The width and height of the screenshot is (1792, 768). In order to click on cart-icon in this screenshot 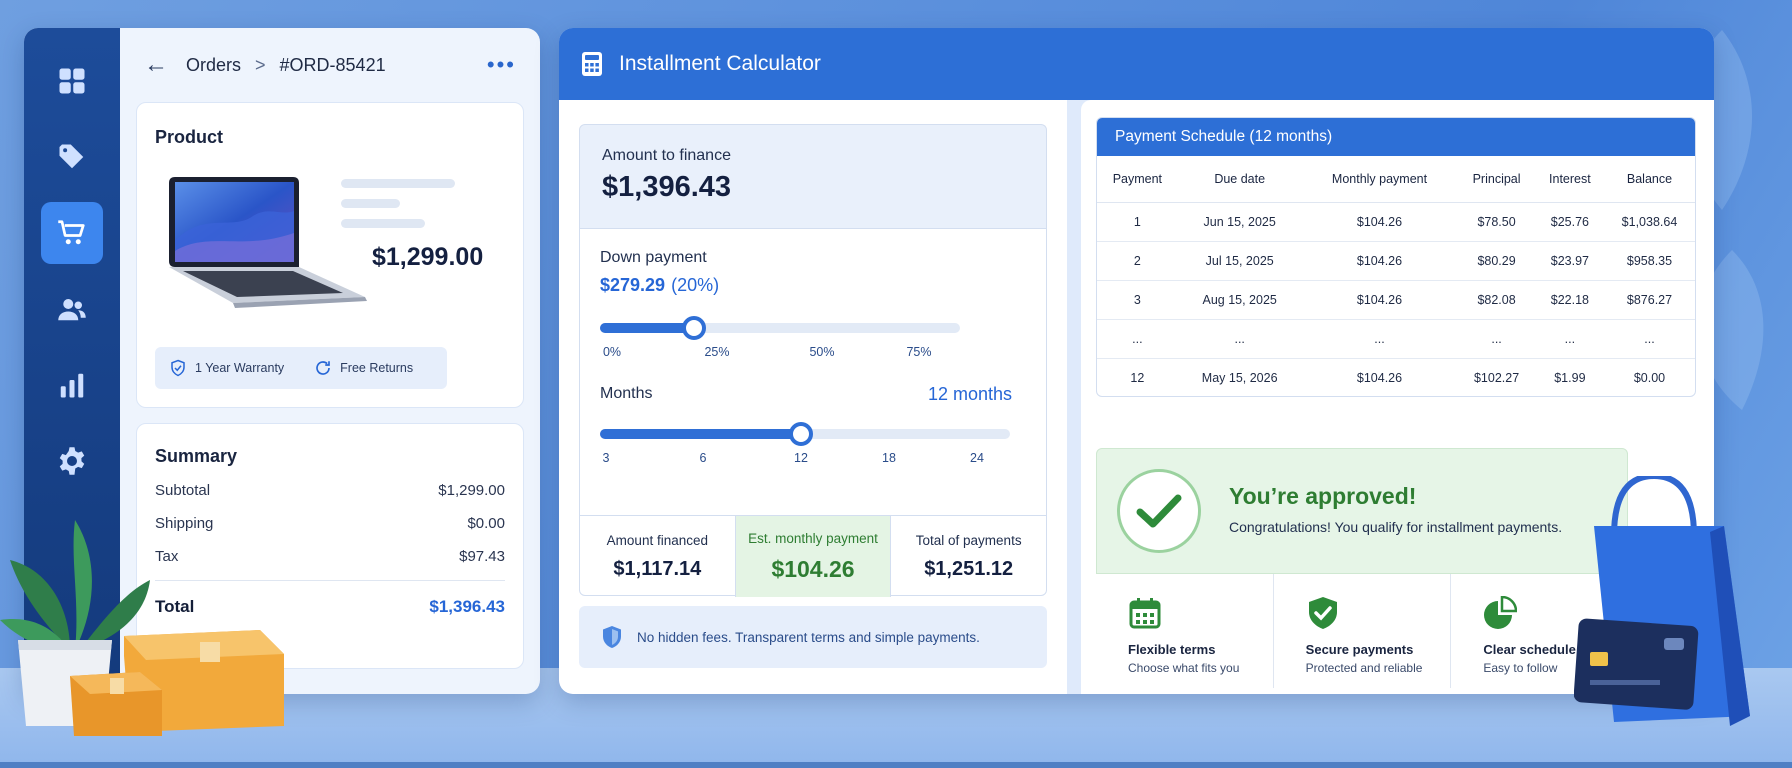, I will do `click(71, 232)`.